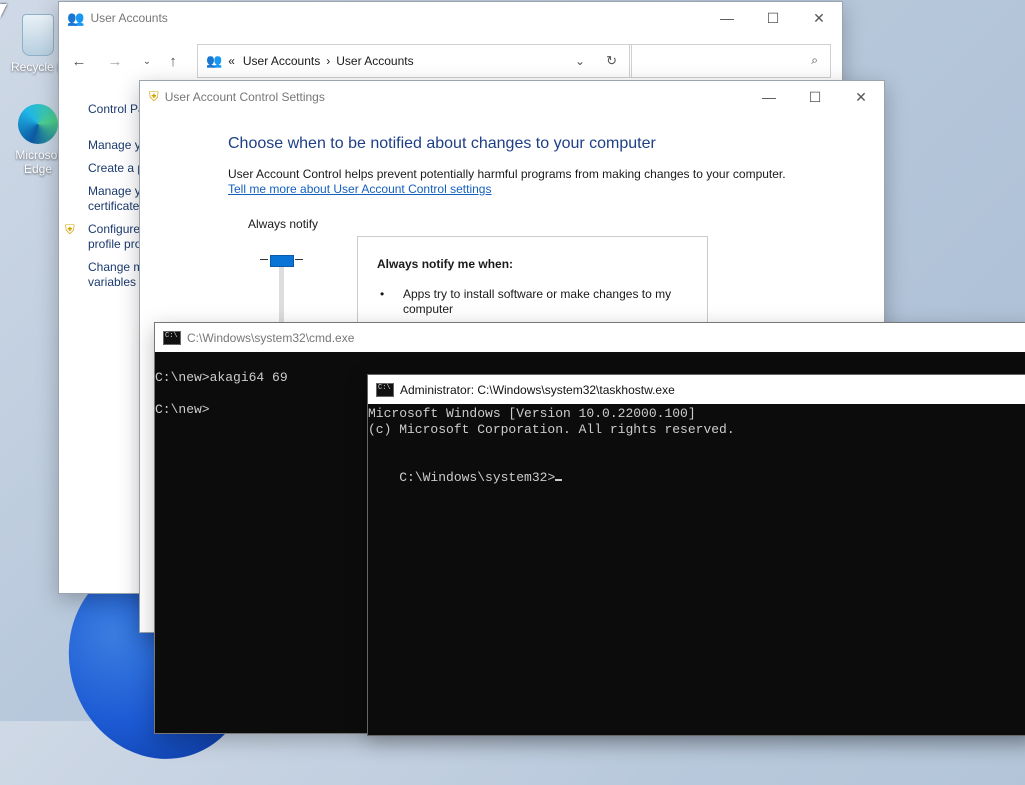 The height and width of the screenshot is (785, 1025). What do you see at coordinates (147, 62) in the screenshot?
I see `recent-locations-chevron-icon: ⌄` at bounding box center [147, 62].